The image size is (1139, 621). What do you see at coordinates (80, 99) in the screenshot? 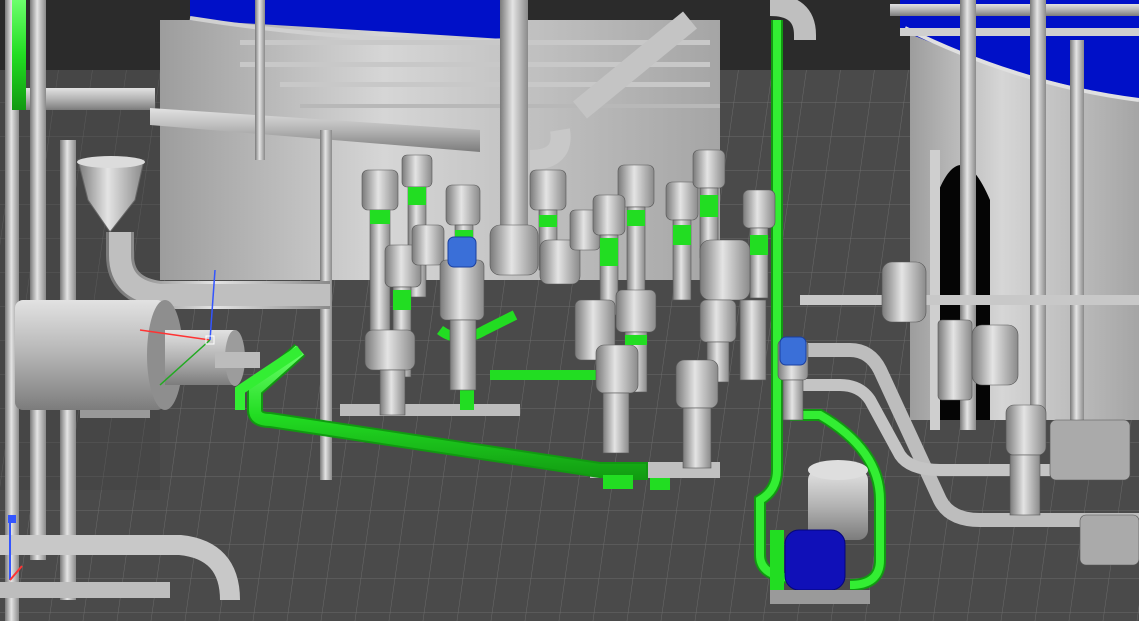
I see `overhead-beam` at bounding box center [80, 99].